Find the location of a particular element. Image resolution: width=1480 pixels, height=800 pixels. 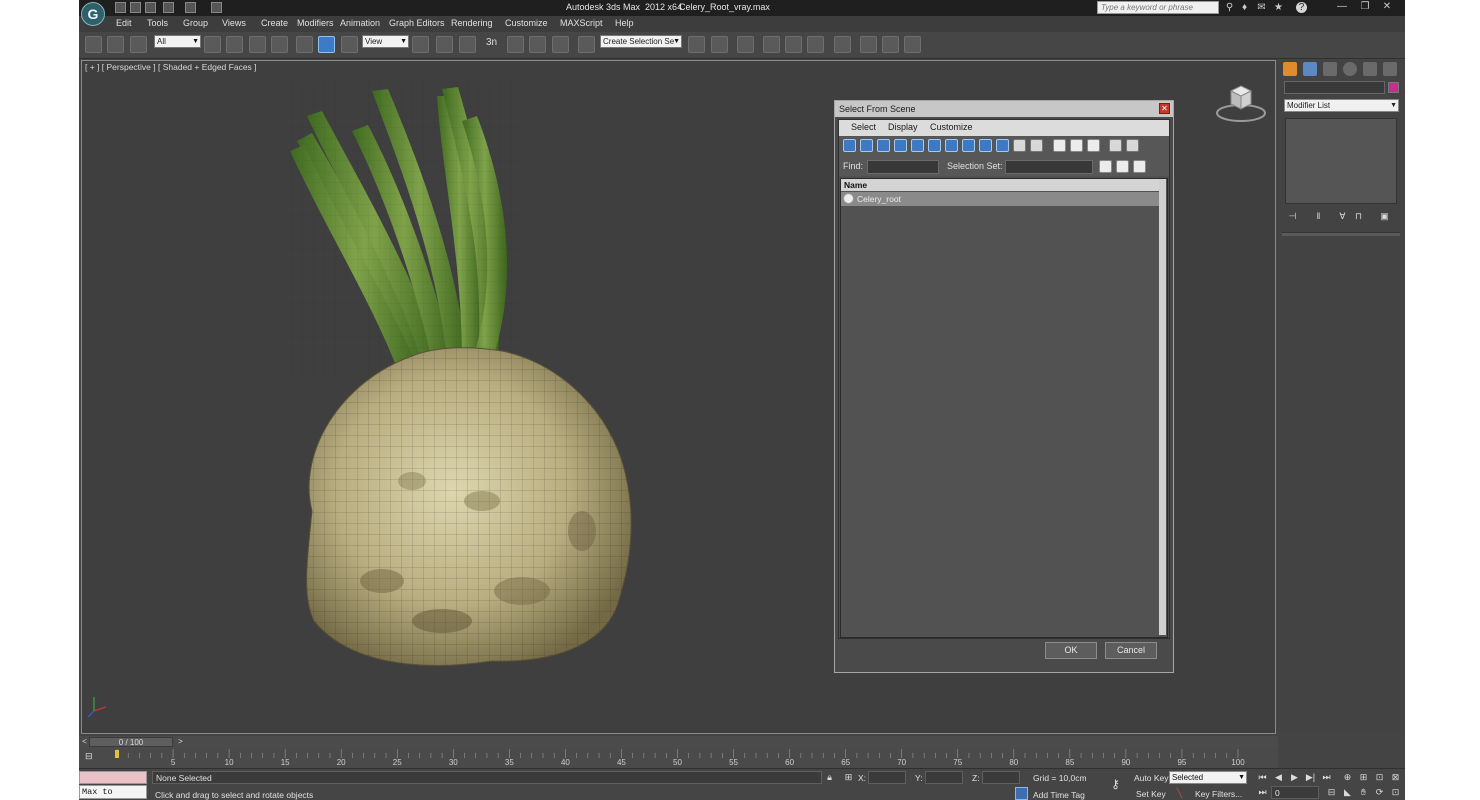

display-bones-icon is located at coordinates (985, 145).